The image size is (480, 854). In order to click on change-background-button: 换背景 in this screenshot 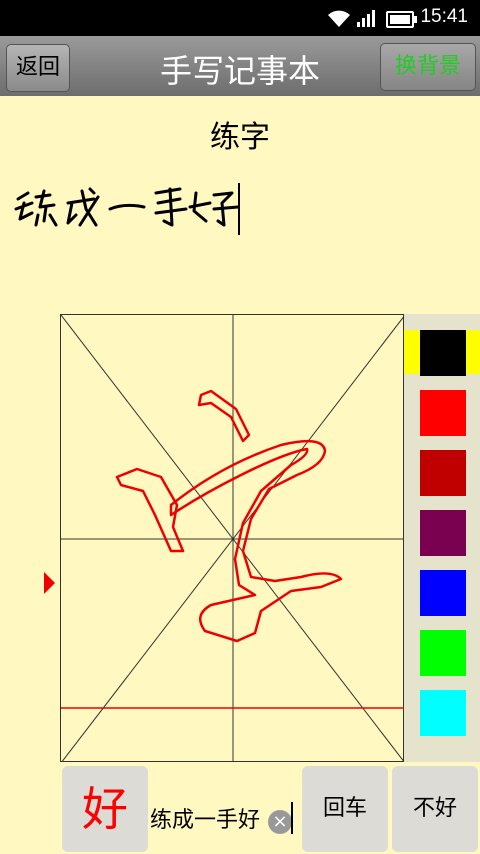, I will do `click(428, 67)`.